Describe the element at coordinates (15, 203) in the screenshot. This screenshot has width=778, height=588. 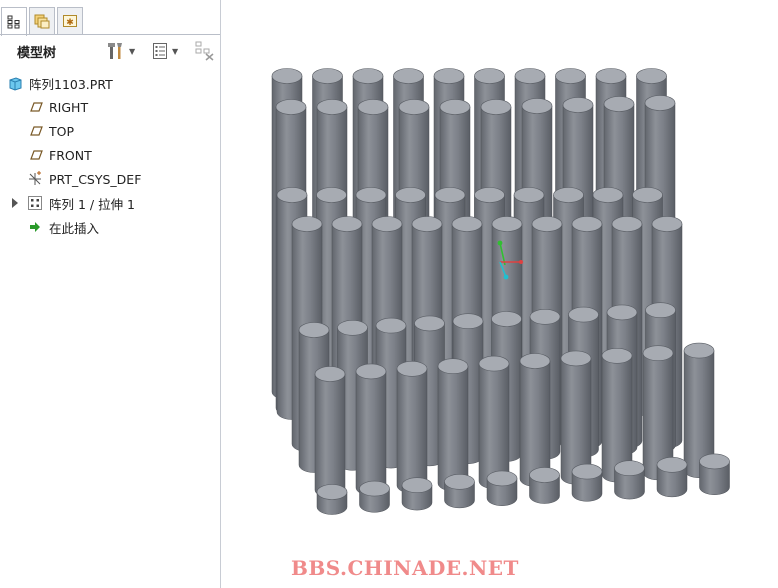
I see `expand-arrow-icon` at that location.